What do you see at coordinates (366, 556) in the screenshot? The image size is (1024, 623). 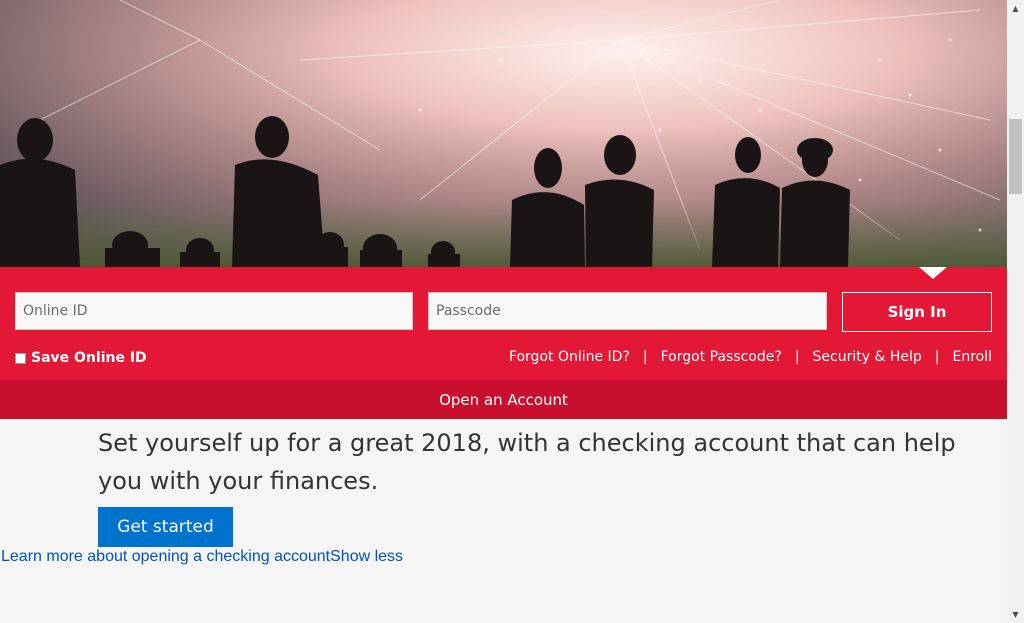 I see `show-less-link: Show less` at bounding box center [366, 556].